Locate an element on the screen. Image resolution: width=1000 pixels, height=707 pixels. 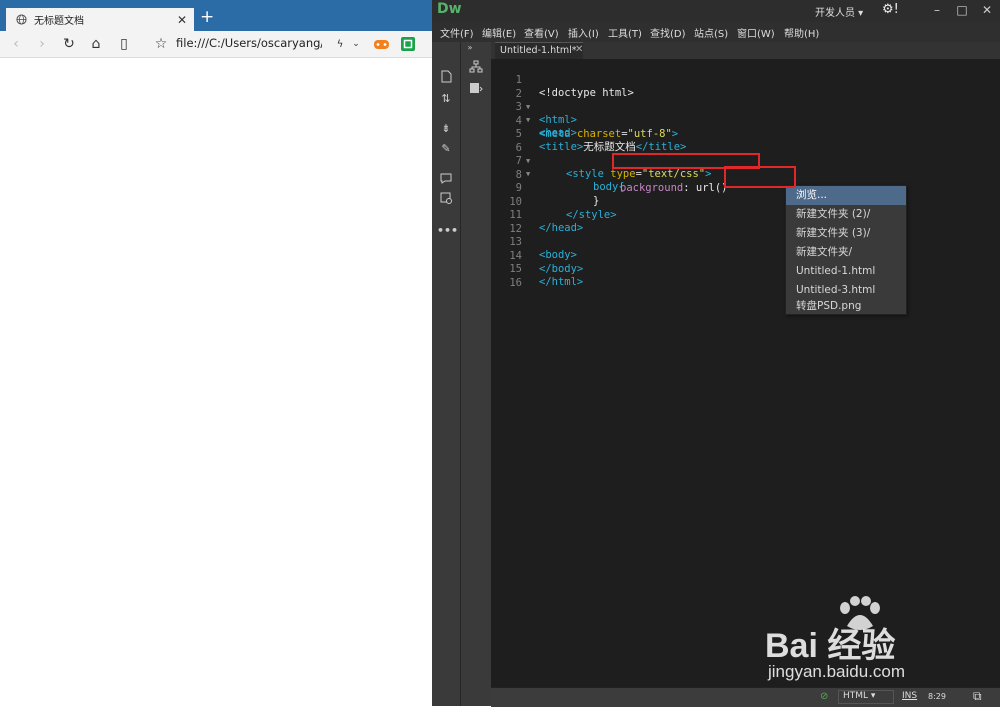
code-line: 12 is located at coordinates (745, 222).